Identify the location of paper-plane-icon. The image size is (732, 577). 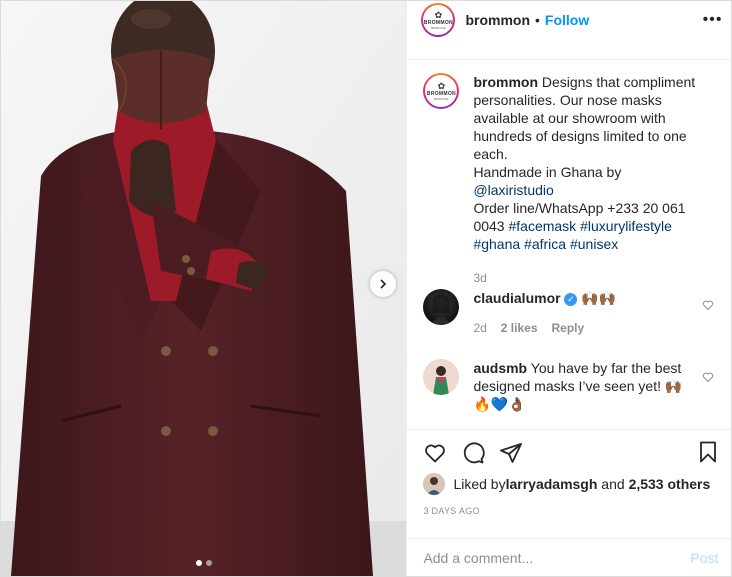
(511, 453).